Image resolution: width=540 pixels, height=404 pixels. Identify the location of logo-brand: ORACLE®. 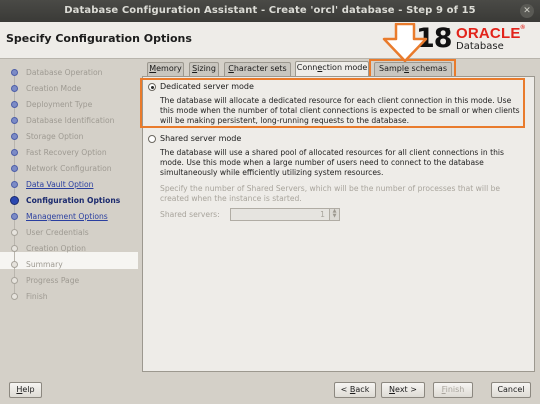
(491, 33).